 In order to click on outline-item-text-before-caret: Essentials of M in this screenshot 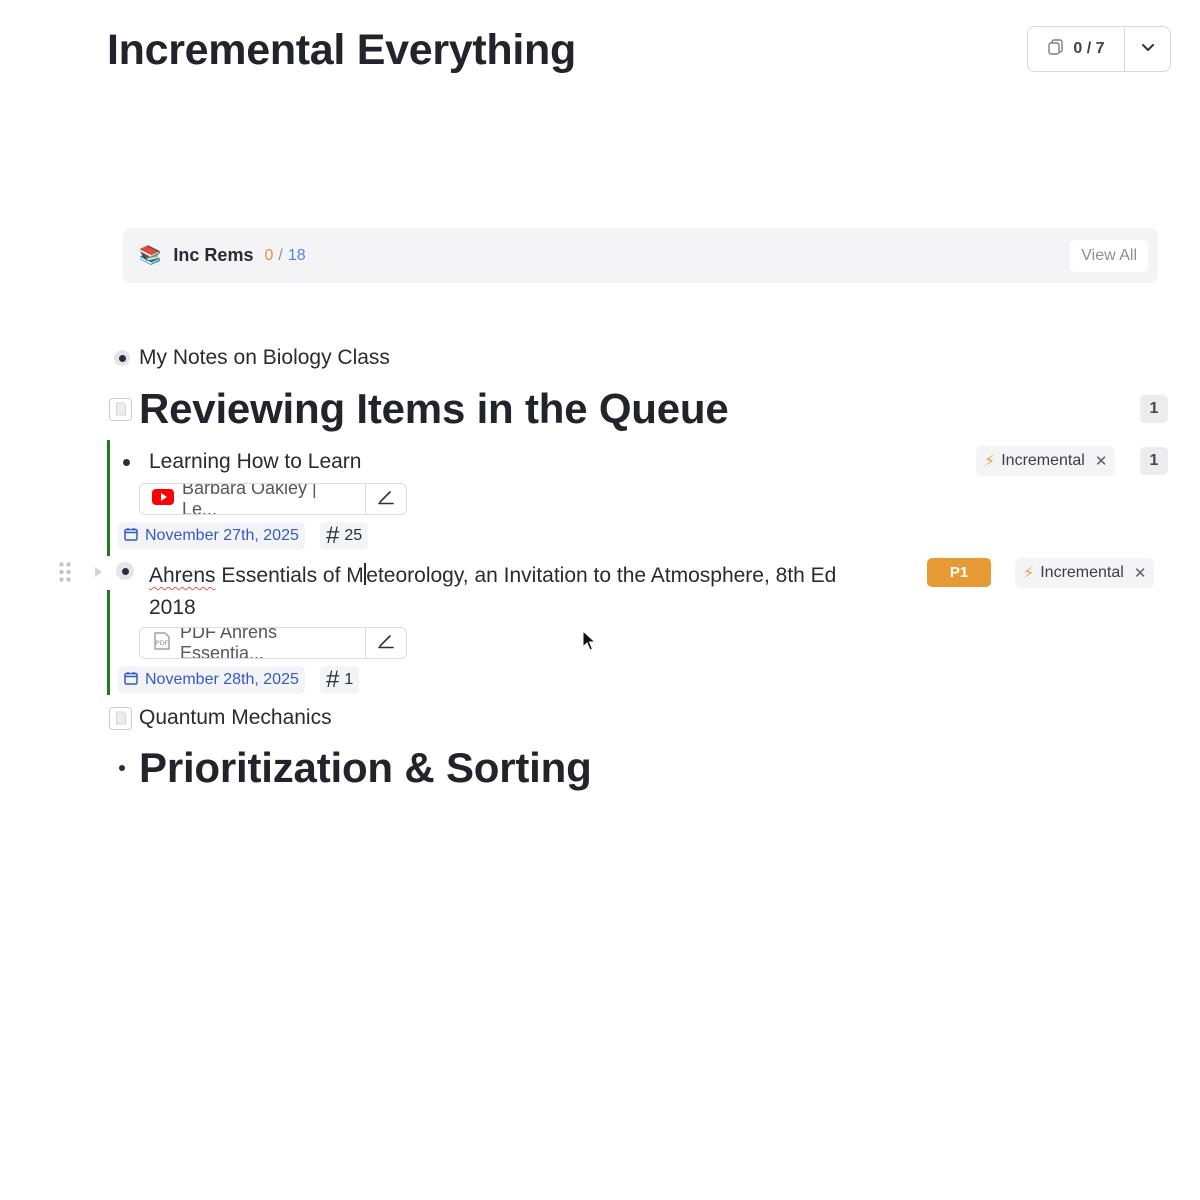, I will do `click(289, 575)`.